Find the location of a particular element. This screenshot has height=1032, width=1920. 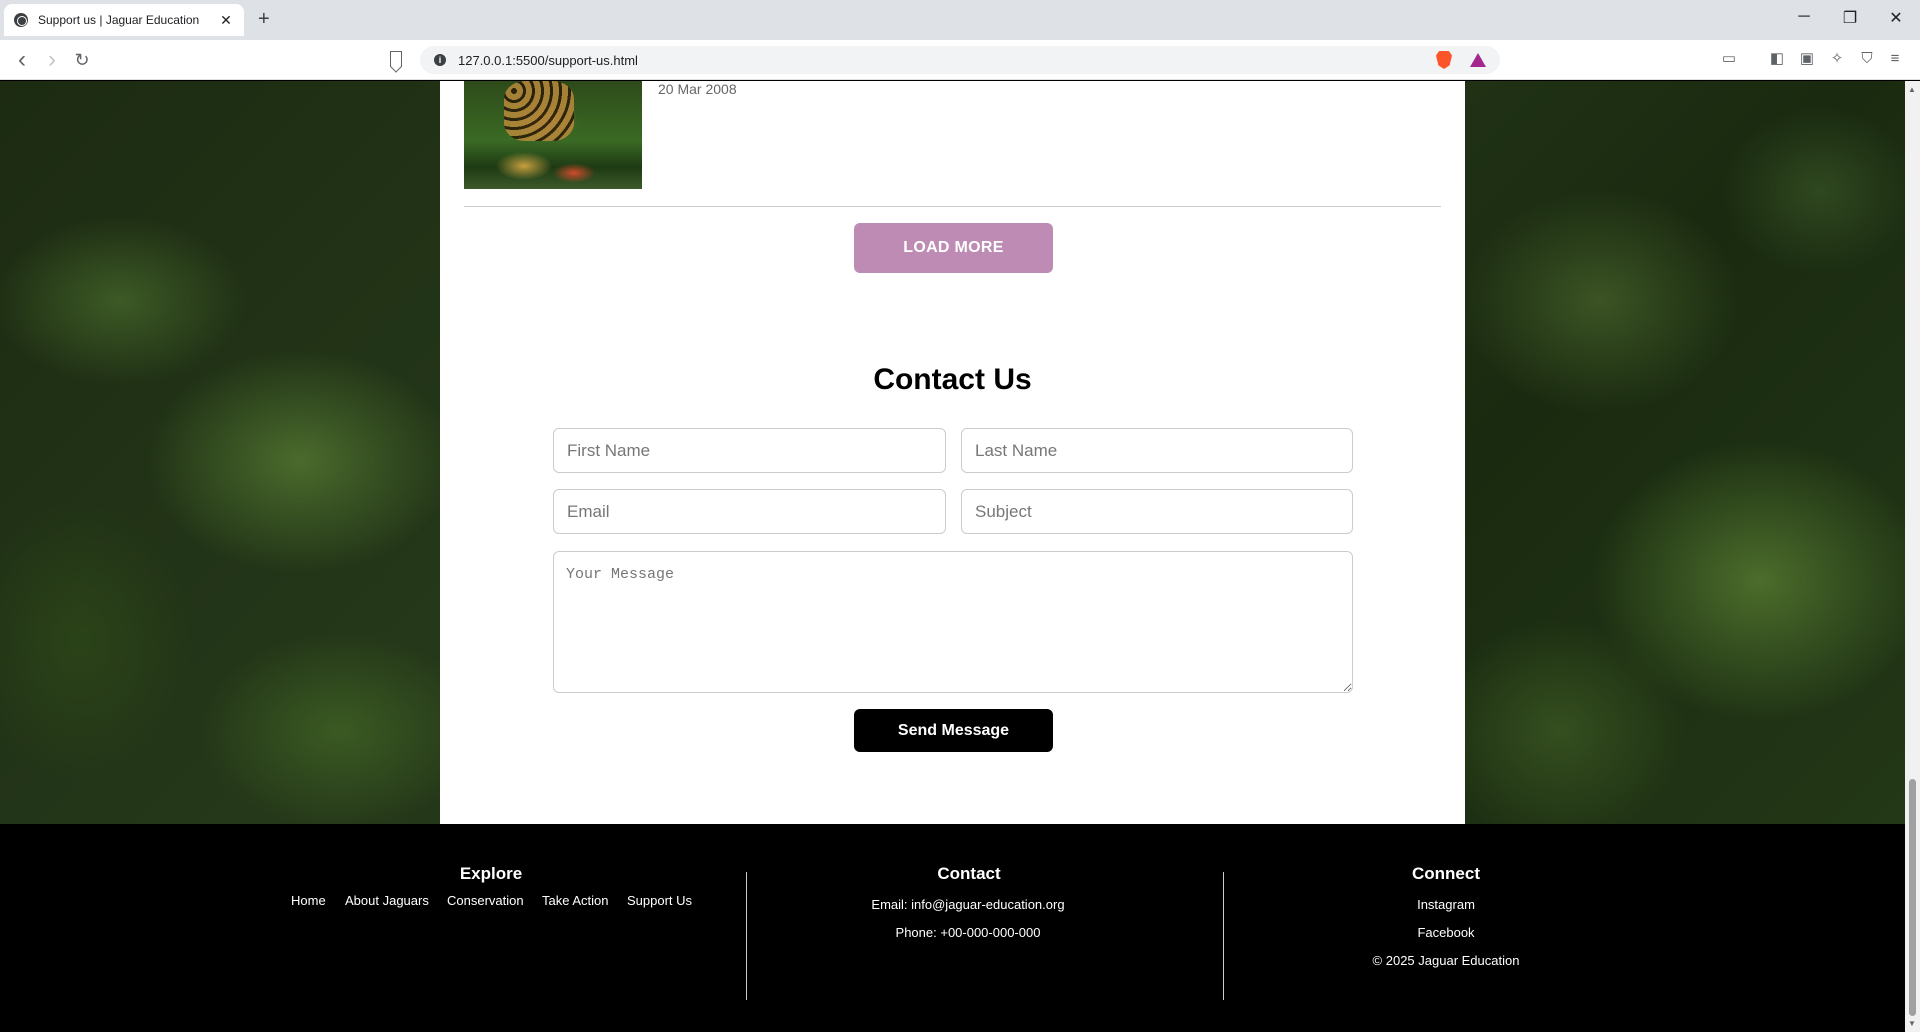

scroll-down-icon: ▼ is located at coordinates (1912, 1023).